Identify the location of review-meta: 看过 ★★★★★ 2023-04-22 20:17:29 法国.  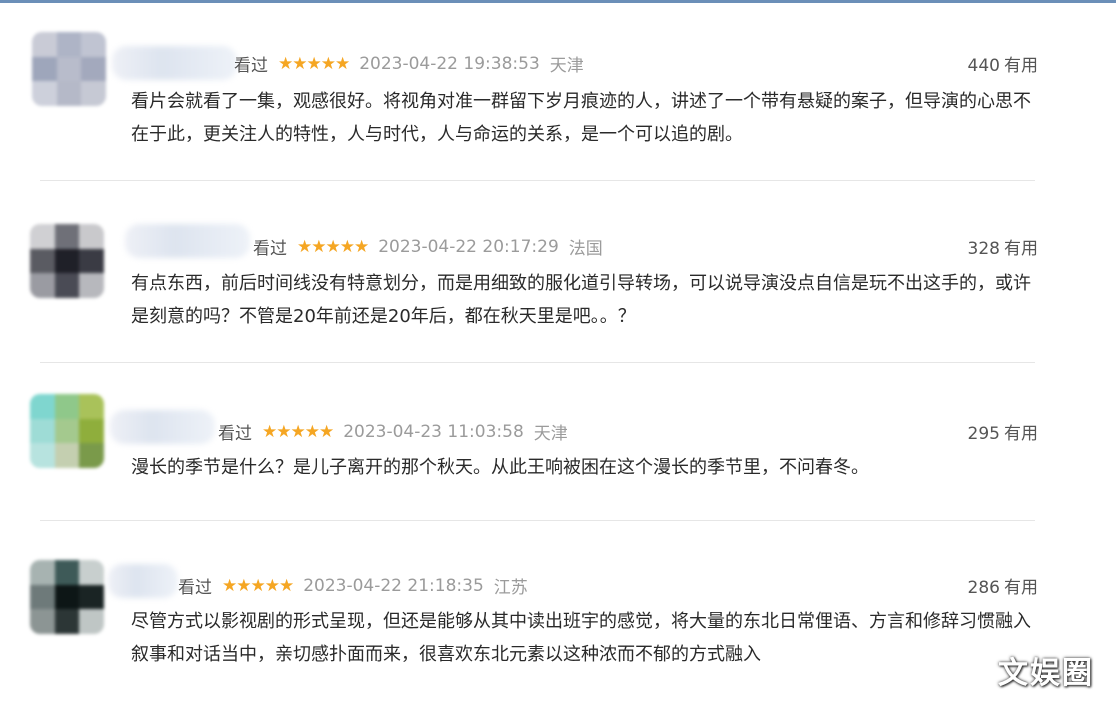
(428, 247).